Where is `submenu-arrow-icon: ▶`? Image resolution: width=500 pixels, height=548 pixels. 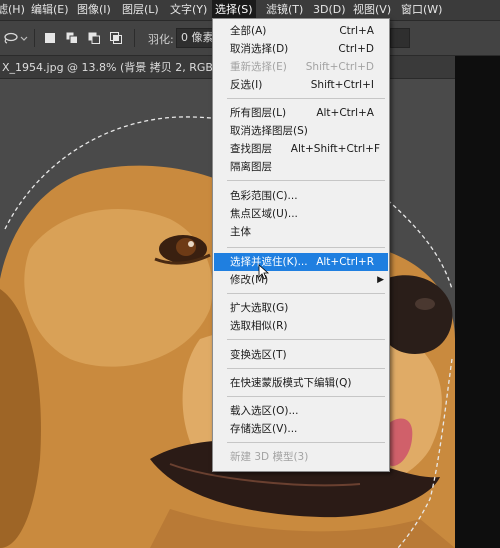
submenu-arrow-icon: ▶ is located at coordinates (380, 280).